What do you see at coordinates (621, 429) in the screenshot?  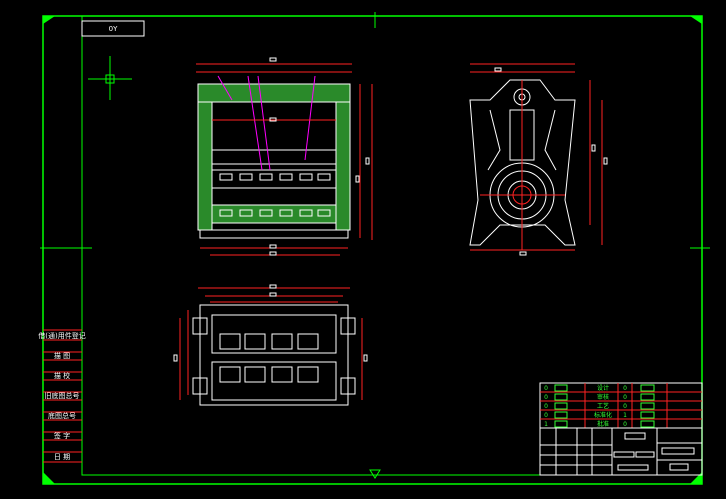 I see `title-block: 设计 审核 工艺 标准化 批准 0 0 0 0 1 0 0 0 1 0` at bounding box center [621, 429].